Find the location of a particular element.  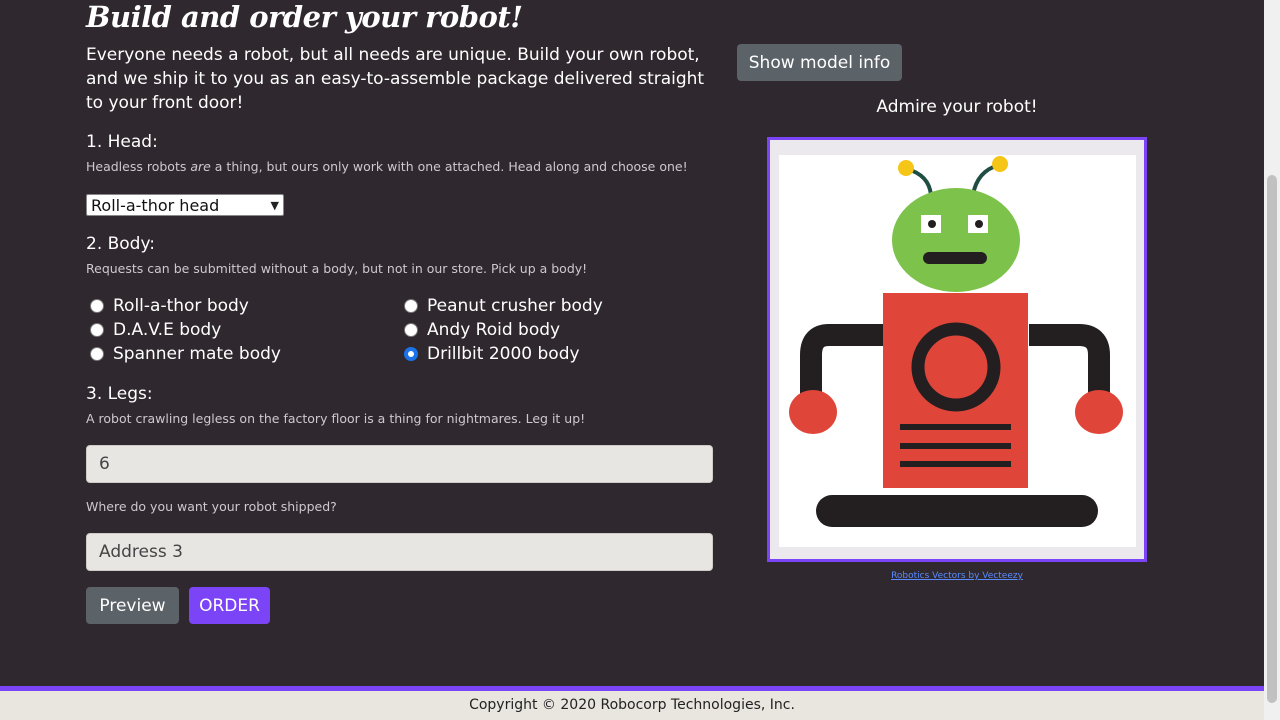

address-input-value: Address 3 is located at coordinates (141, 552).